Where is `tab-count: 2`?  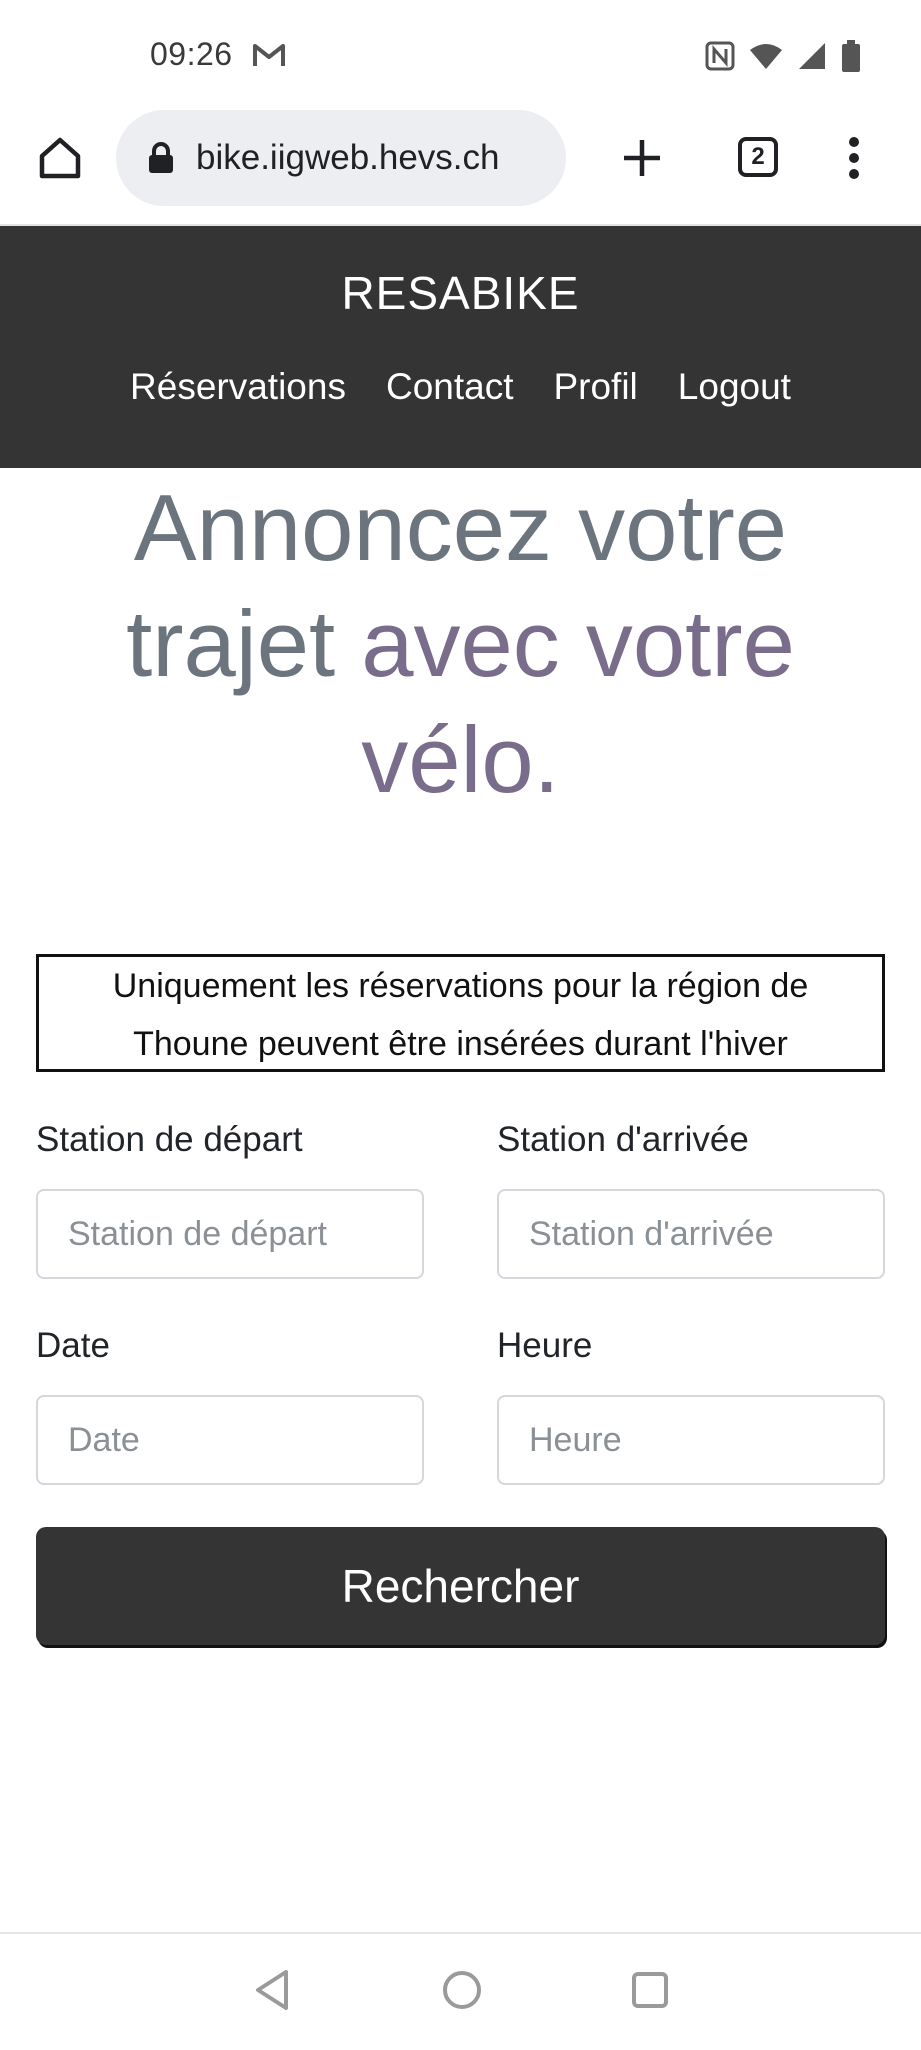
tab-count: 2 is located at coordinates (758, 156).